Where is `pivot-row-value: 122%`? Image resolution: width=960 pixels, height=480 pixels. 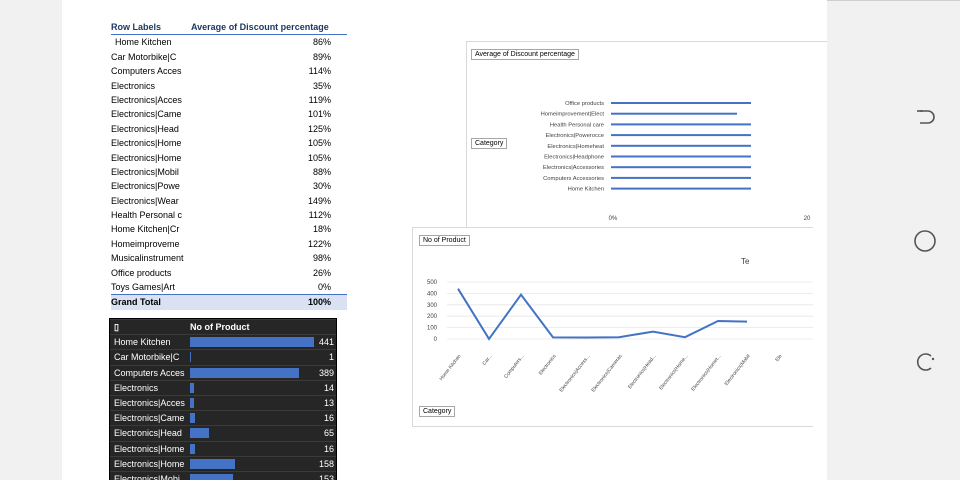
pivot-row-value: 122% is located at coordinates (261, 244).